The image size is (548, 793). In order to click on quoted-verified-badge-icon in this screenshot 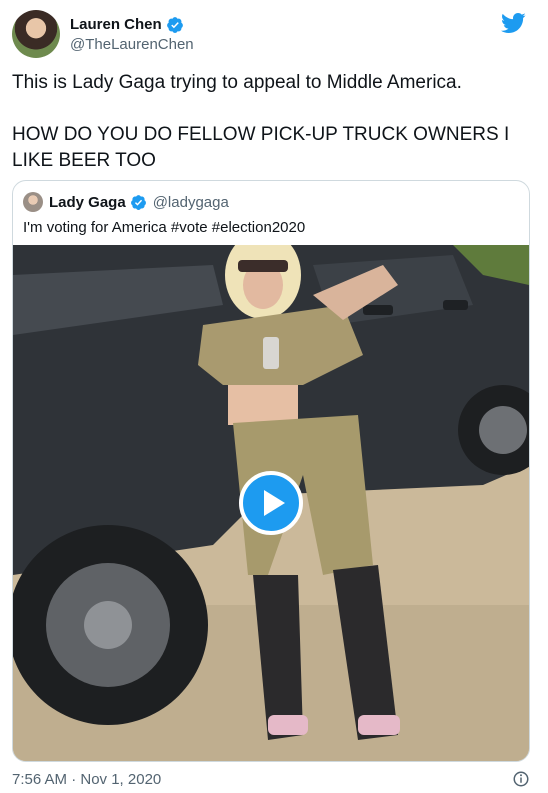, I will do `click(138, 202)`.